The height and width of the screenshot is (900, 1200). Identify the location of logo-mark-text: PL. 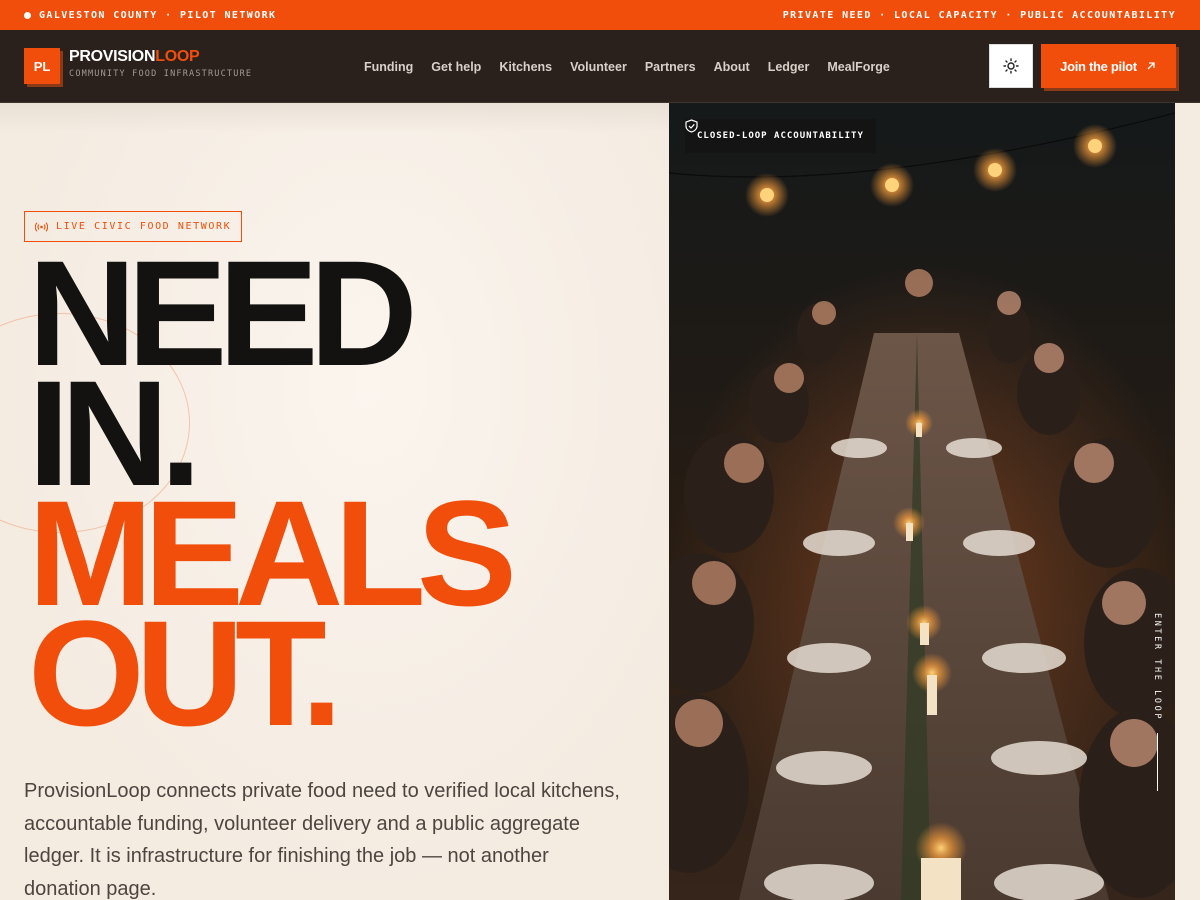
(42, 66).